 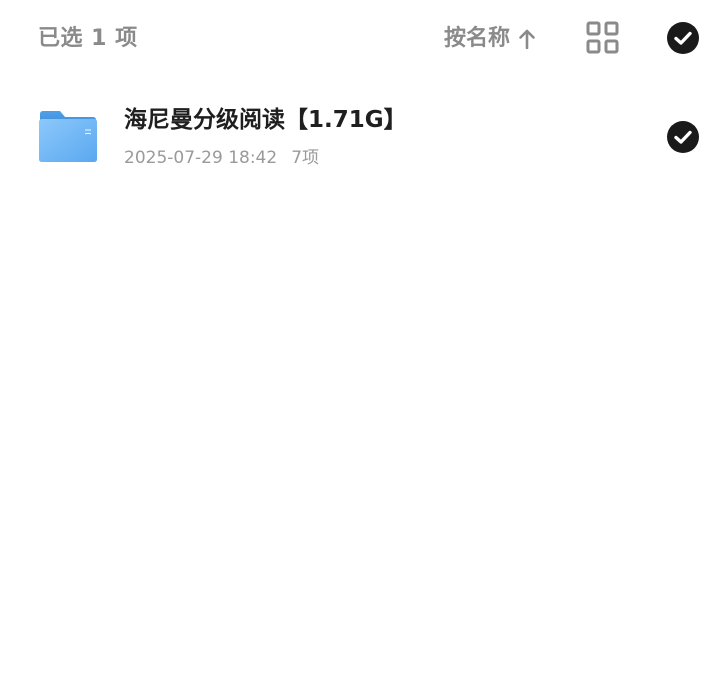 I want to click on row-check-icon, so click(x=683, y=137).